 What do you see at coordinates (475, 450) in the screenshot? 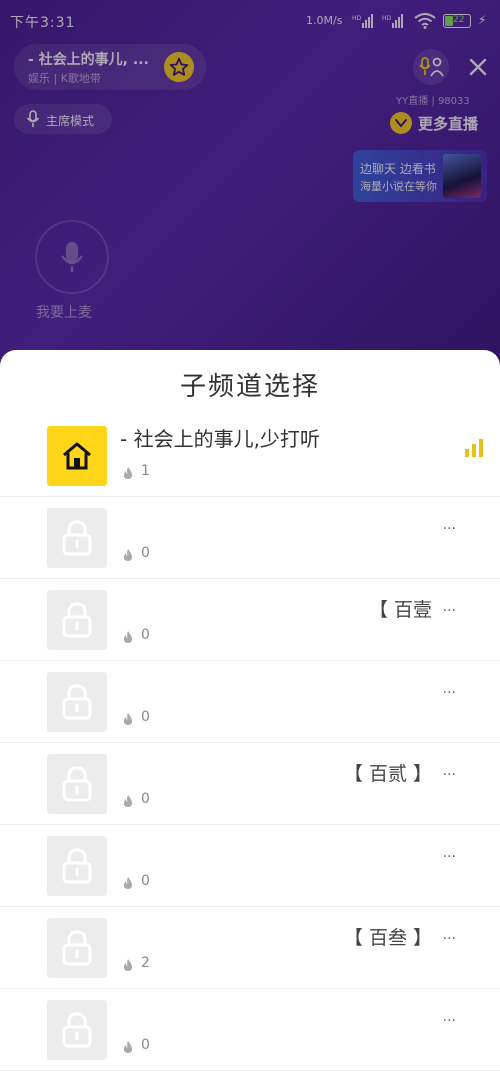
I see `active-signal-icon` at bounding box center [475, 450].